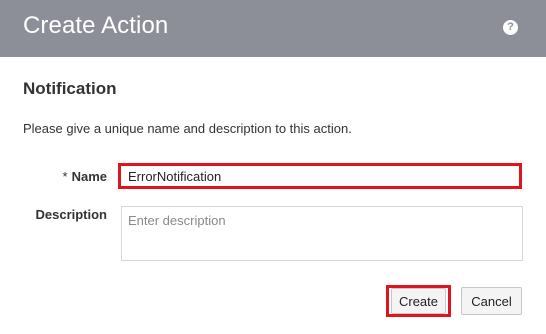  I want to click on name-label-row: * Name, so click(82, 176).